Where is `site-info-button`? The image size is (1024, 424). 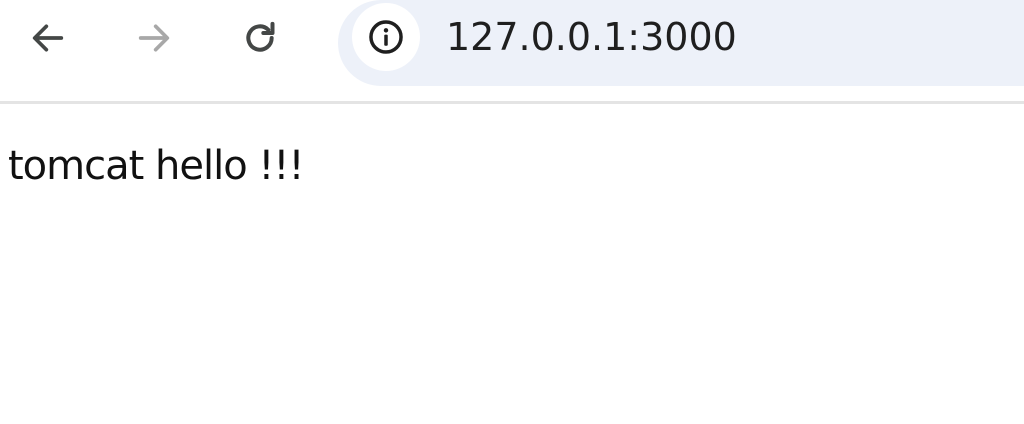
site-info-button is located at coordinates (386, 37).